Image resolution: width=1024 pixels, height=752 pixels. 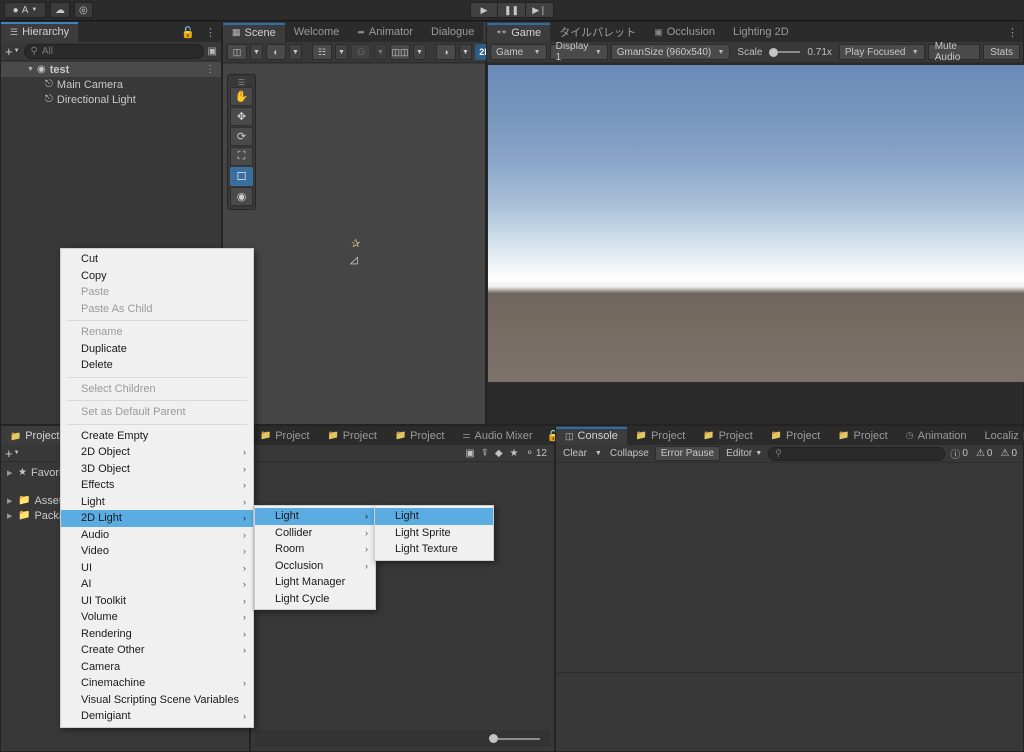 What do you see at coordinates (684, 32) in the screenshot?
I see `tab-occlusion: ▣ Occlusion` at bounding box center [684, 32].